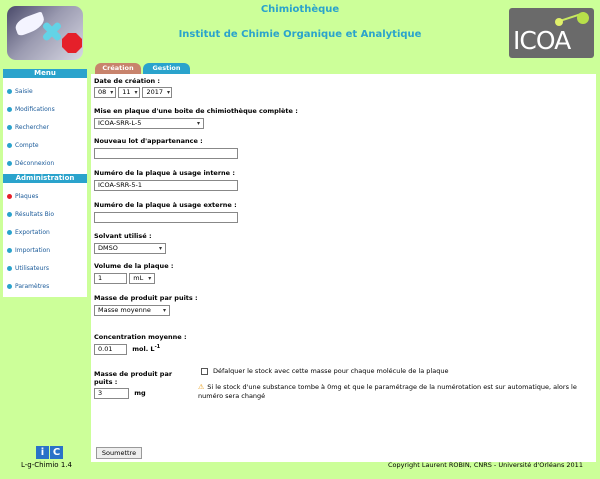  I want to click on sidebar-item-deconnexion: Déconnexion, so click(45, 163).